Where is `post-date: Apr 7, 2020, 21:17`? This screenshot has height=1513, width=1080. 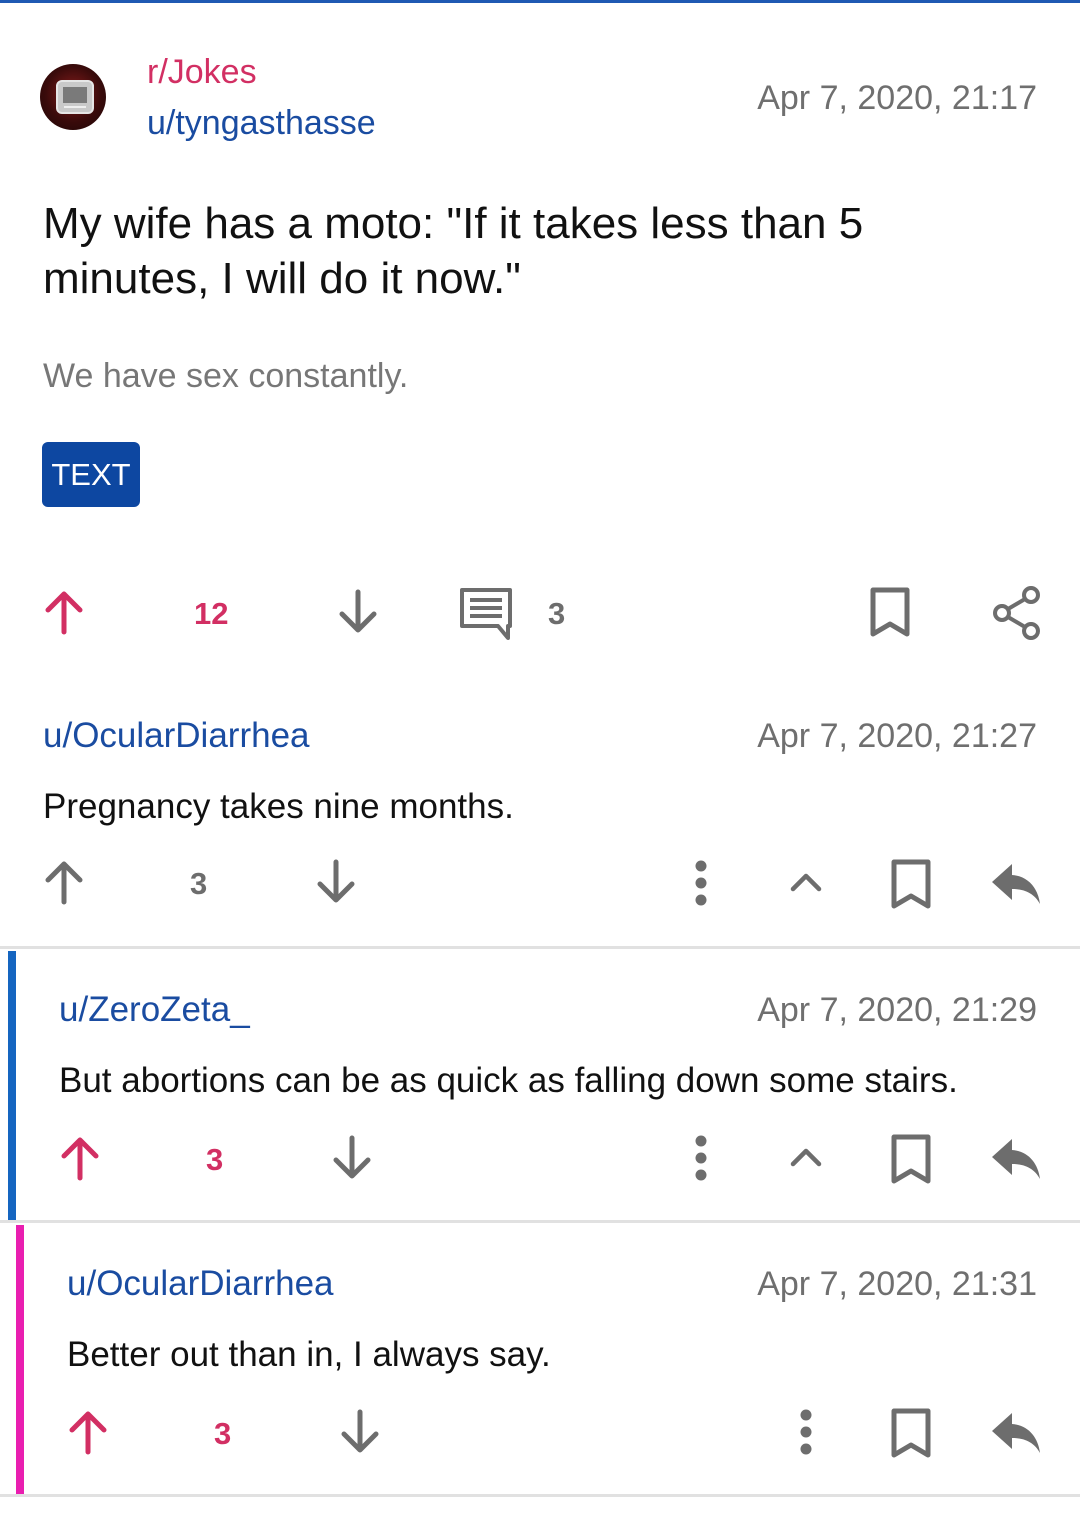
post-date: Apr 7, 2020, 21:17 is located at coordinates (897, 98).